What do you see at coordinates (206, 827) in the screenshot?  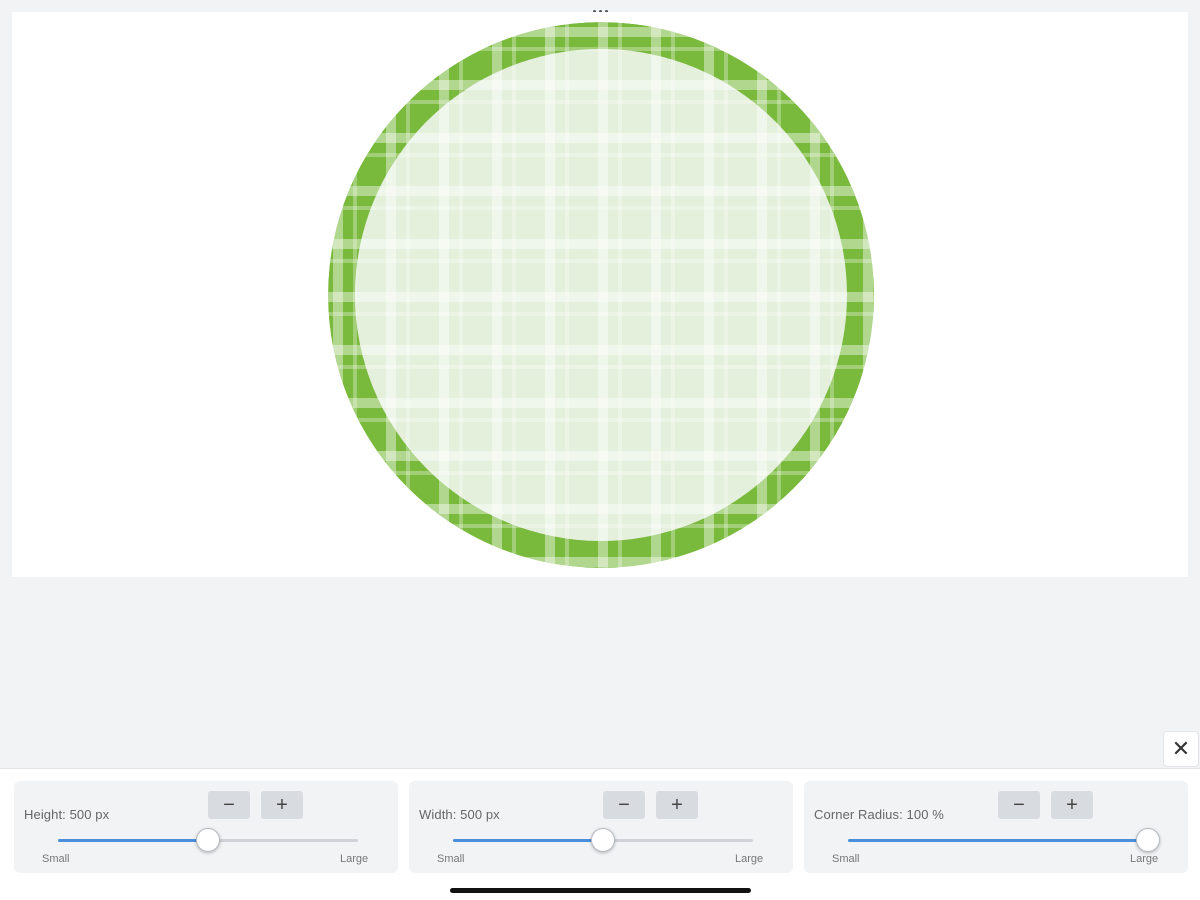 I see `height-control: Height: 500 px − + Small Large` at bounding box center [206, 827].